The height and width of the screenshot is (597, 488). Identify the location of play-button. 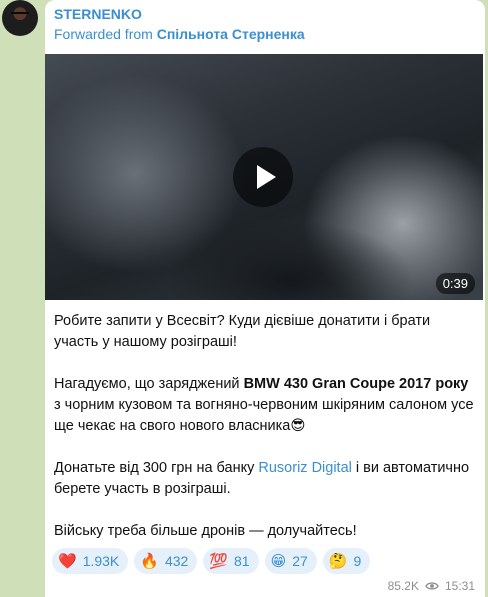
(263, 177).